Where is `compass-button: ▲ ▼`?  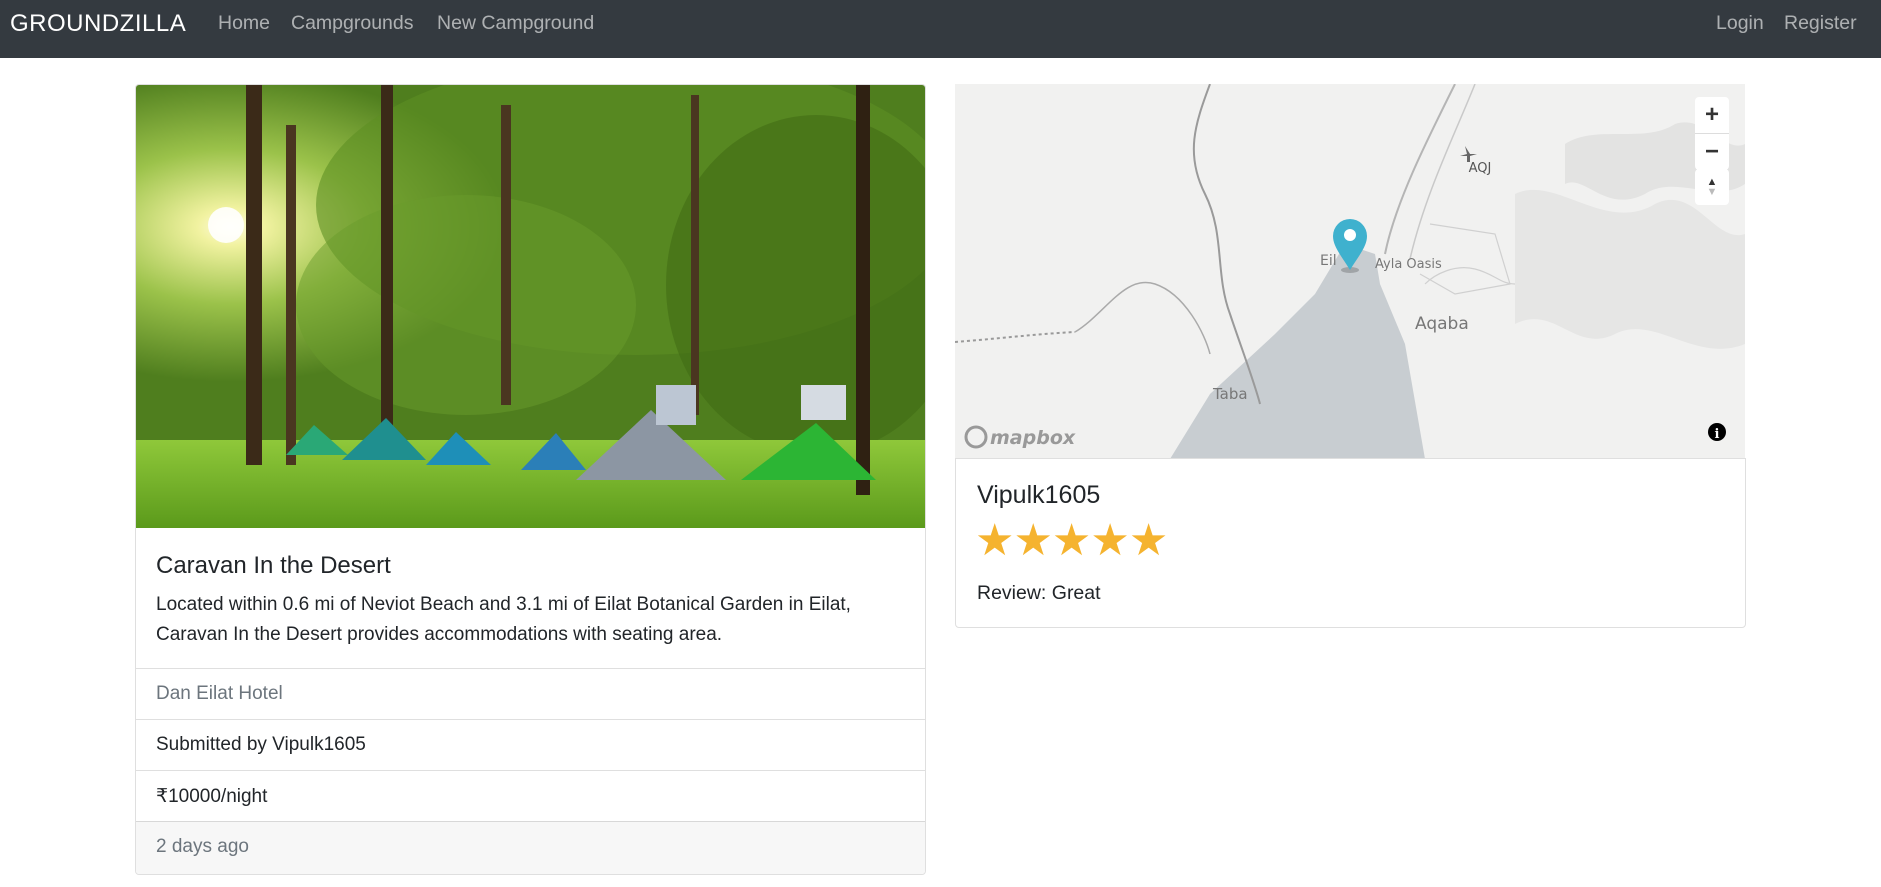
compass-button: ▲ ▼ is located at coordinates (1712, 187).